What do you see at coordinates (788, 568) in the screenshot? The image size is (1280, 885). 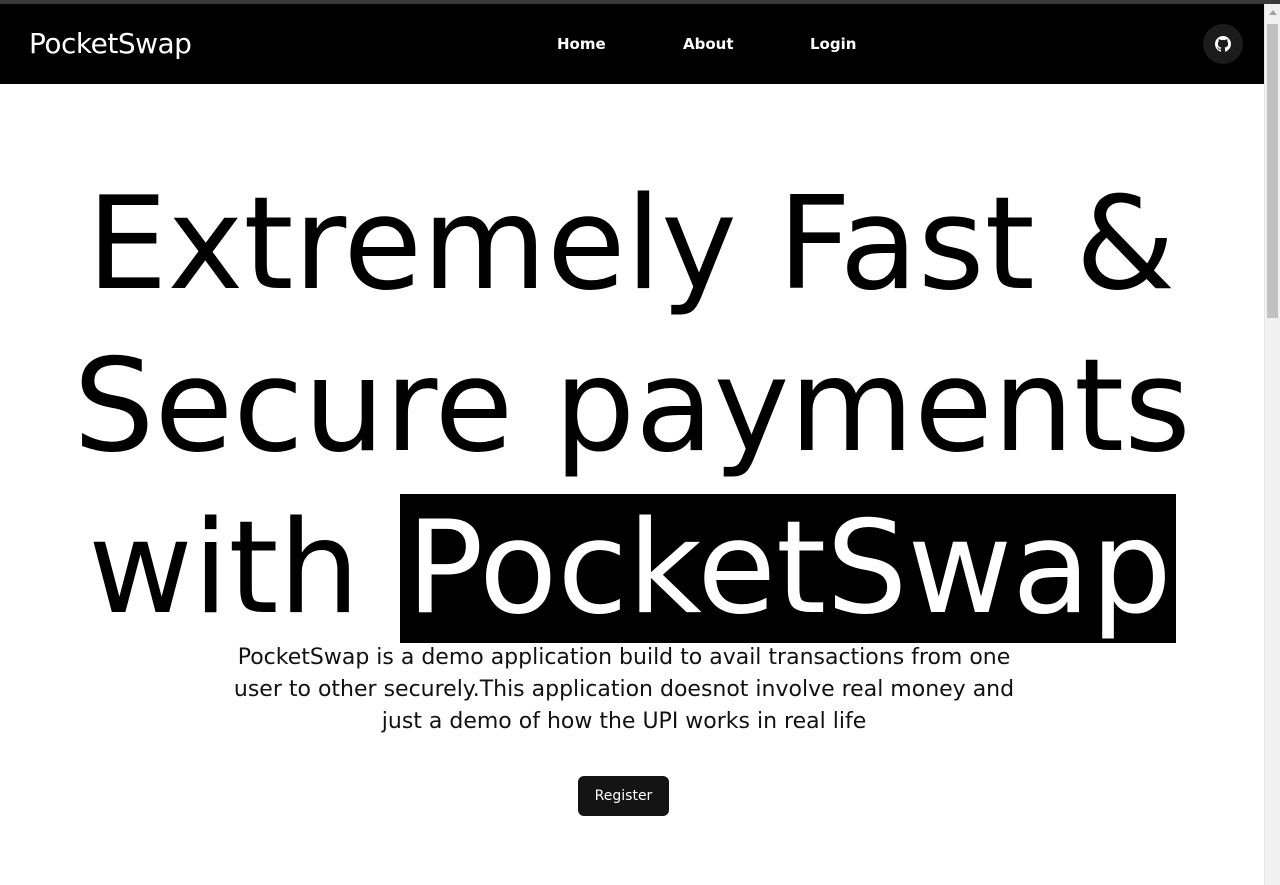 I see `headline-highlight: PocketSwap` at bounding box center [788, 568].